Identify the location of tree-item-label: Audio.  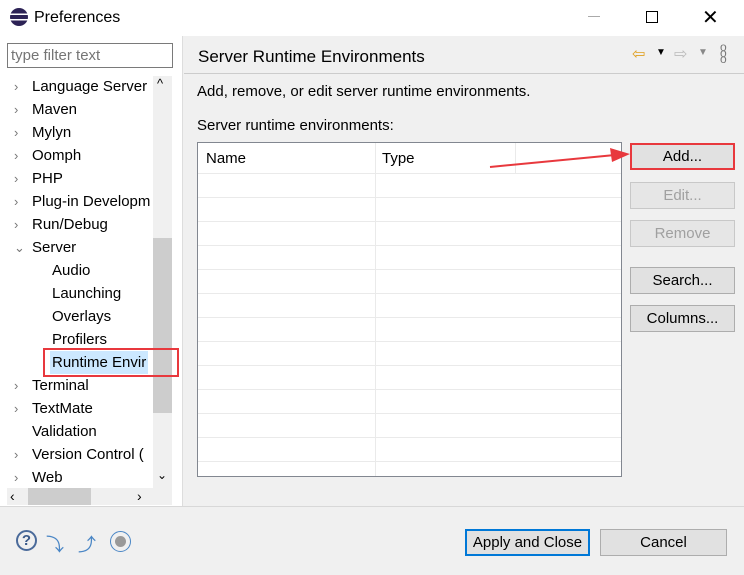
(71, 270).